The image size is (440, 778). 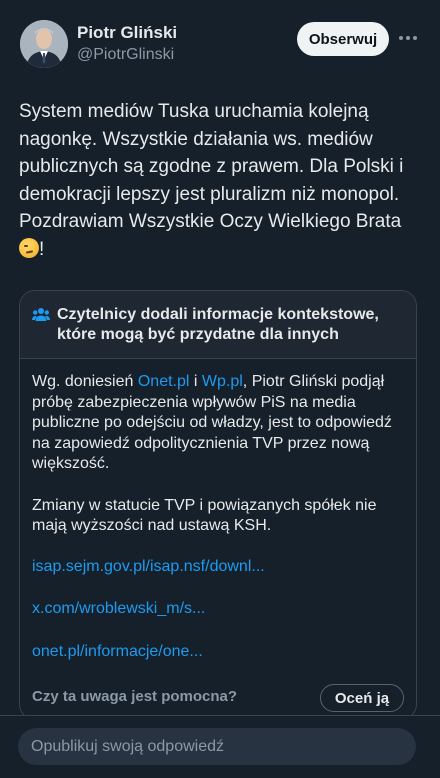 What do you see at coordinates (164, 381) in the screenshot?
I see `onet-link: Onet.pl` at bounding box center [164, 381].